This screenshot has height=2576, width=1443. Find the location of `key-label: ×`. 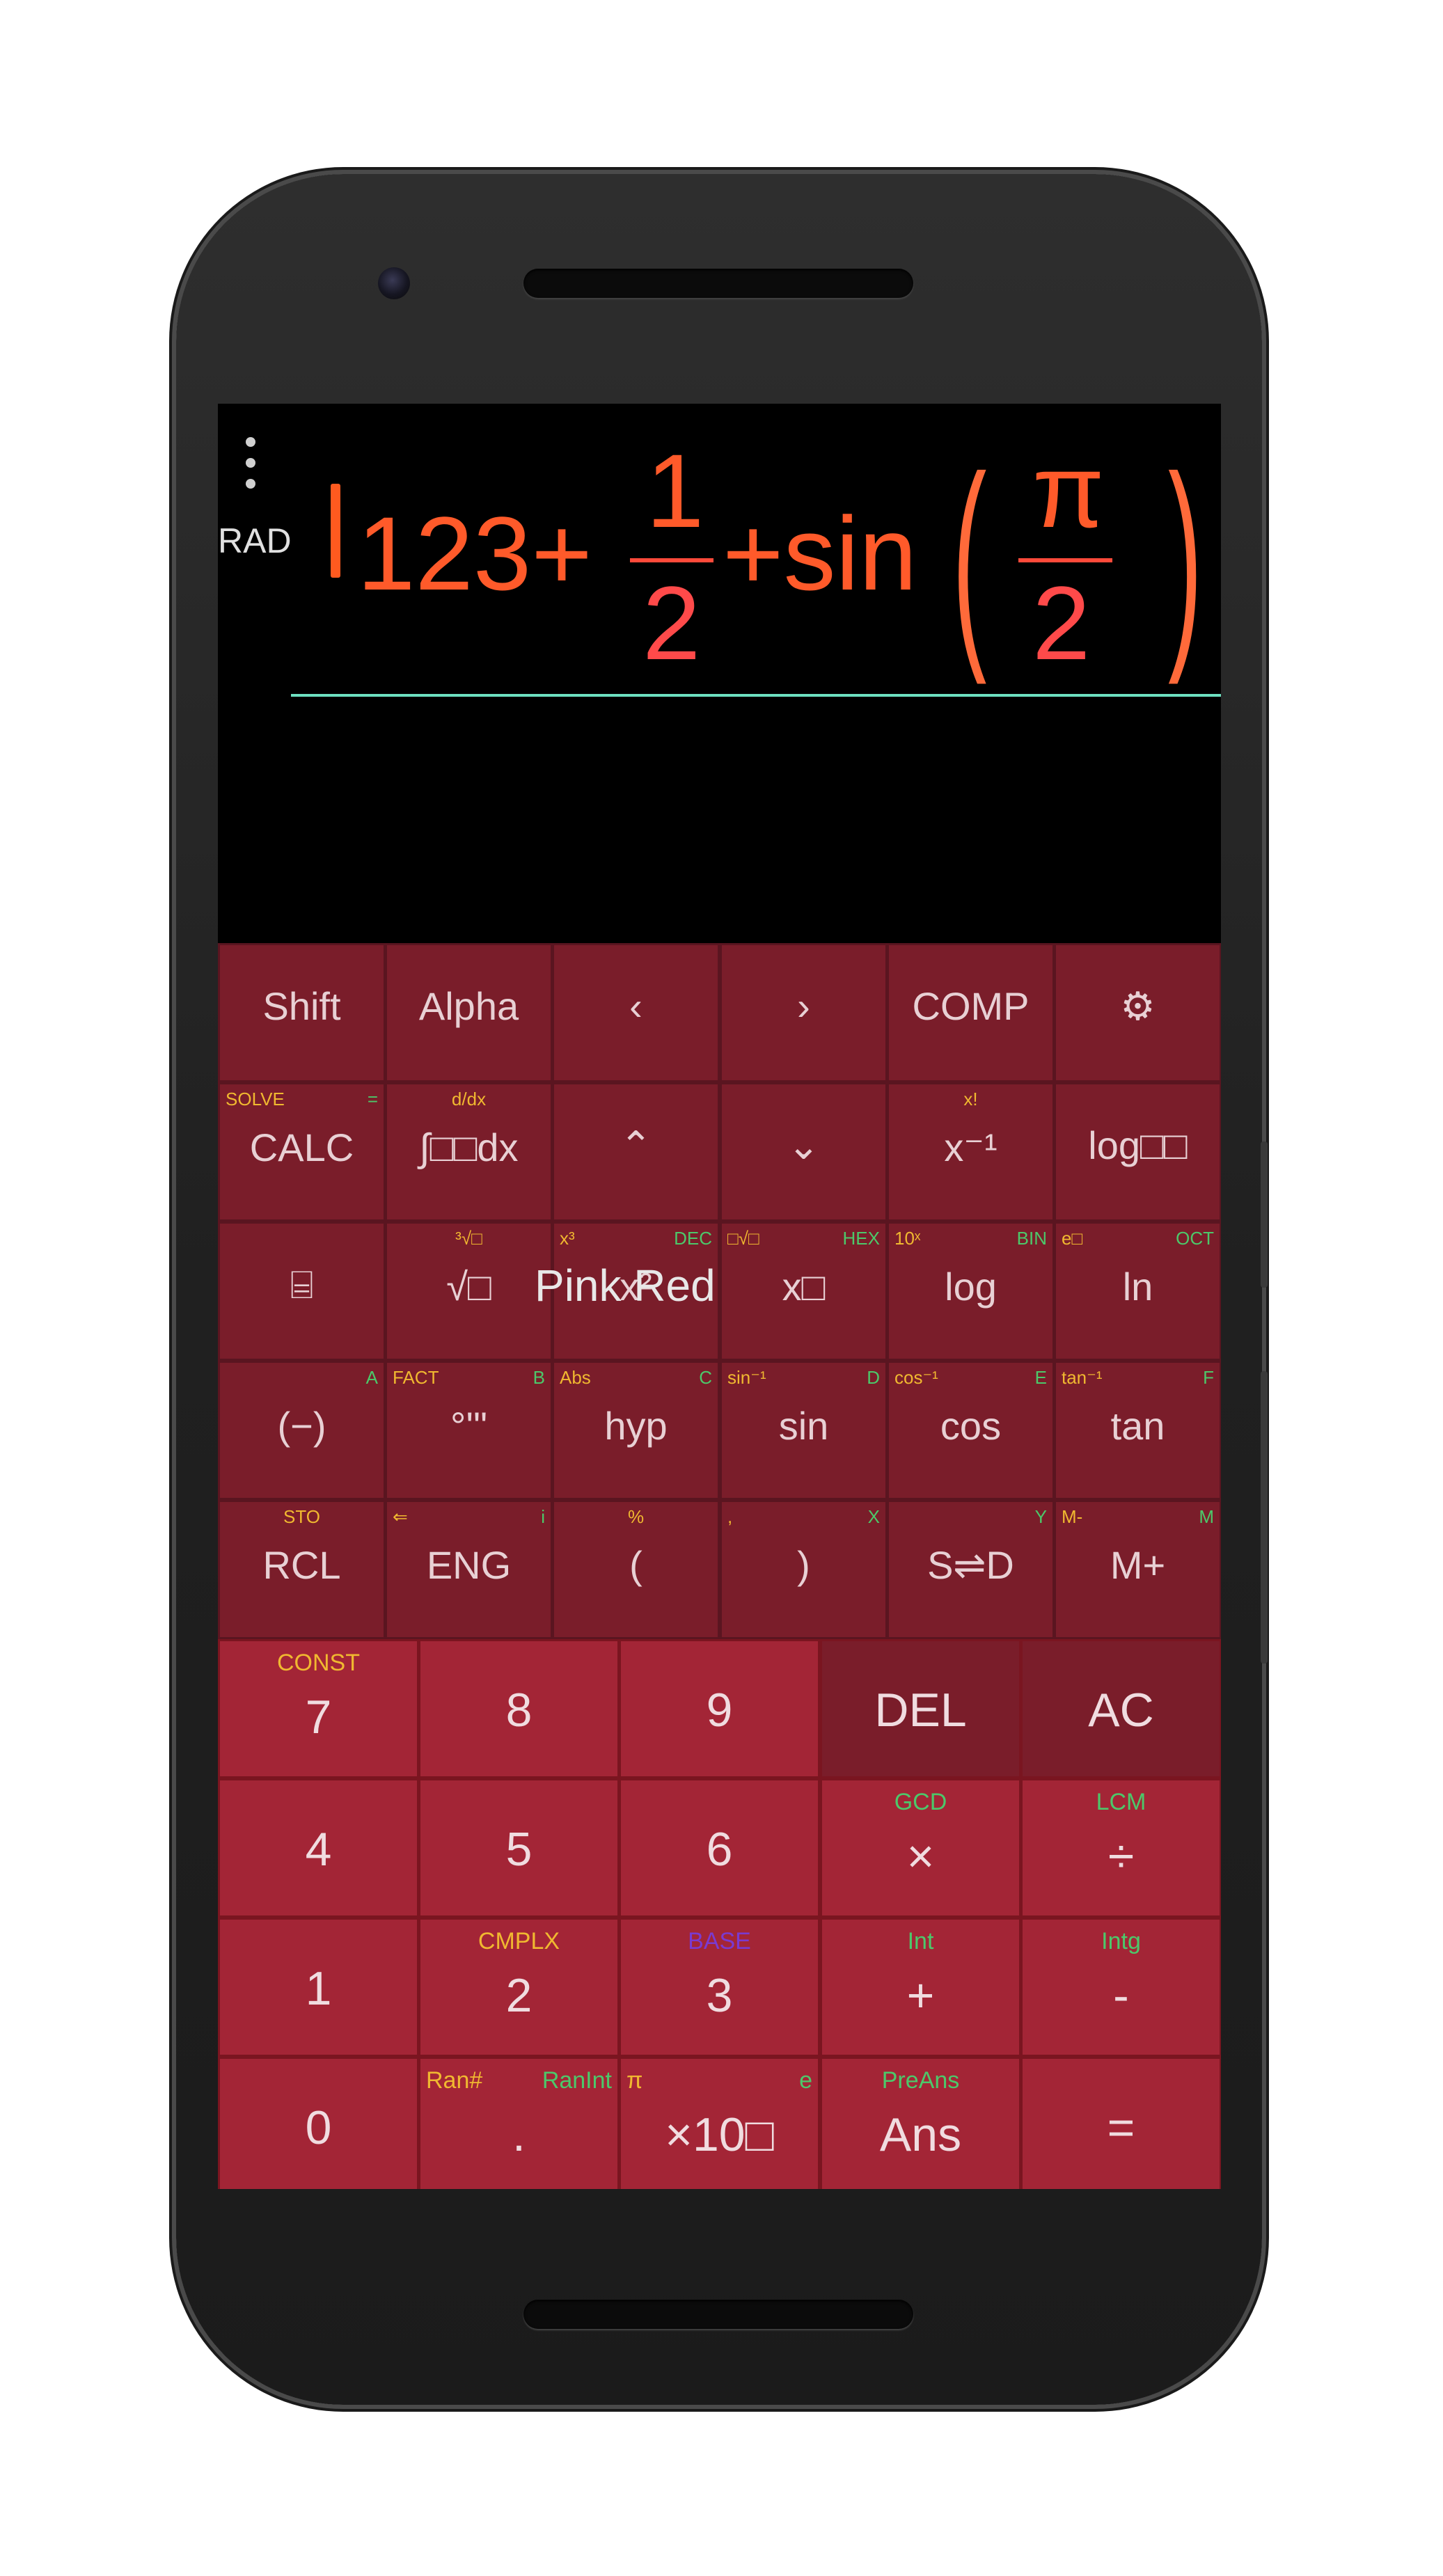

key-label: × is located at coordinates (920, 1856).